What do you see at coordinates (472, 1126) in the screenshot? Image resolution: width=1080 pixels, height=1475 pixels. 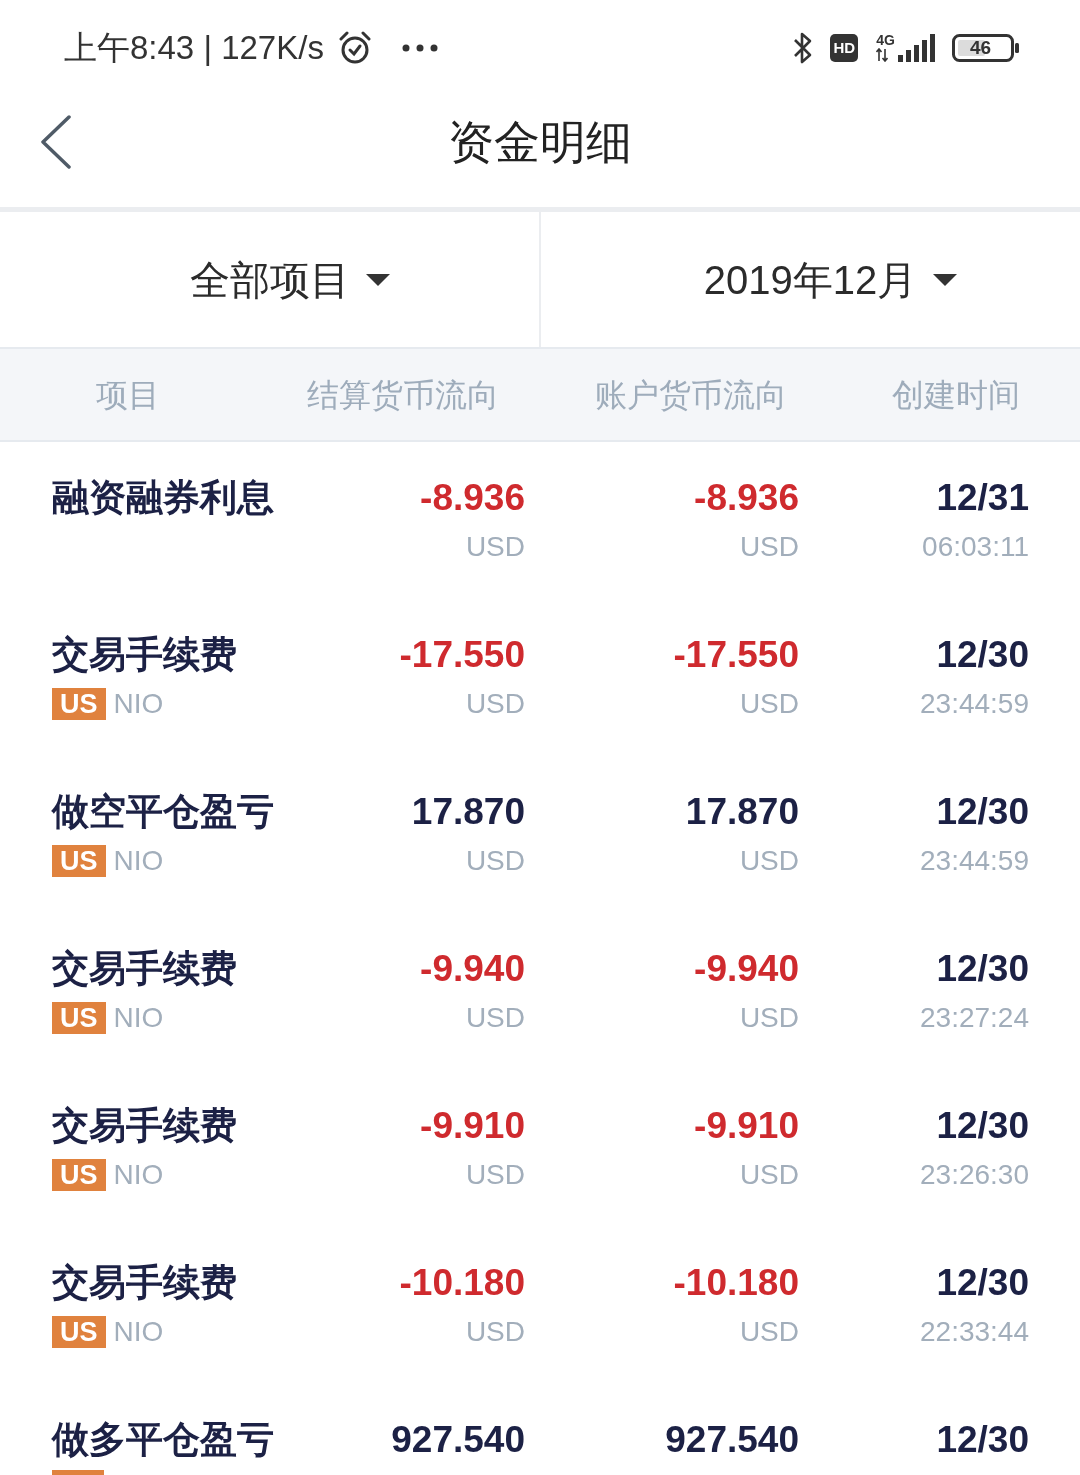 I see `settlement-amount: -9.910` at bounding box center [472, 1126].